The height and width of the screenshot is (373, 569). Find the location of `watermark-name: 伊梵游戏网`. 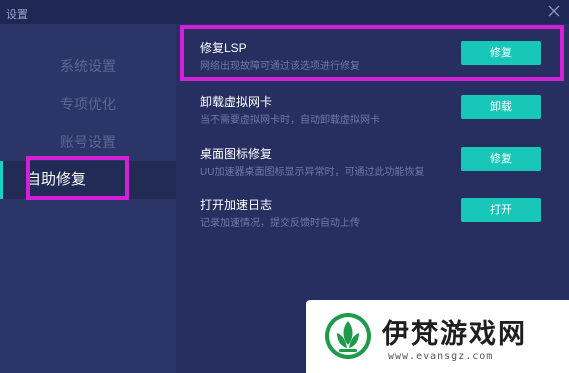

watermark-name: 伊梵游戏网 is located at coordinates (454, 334).